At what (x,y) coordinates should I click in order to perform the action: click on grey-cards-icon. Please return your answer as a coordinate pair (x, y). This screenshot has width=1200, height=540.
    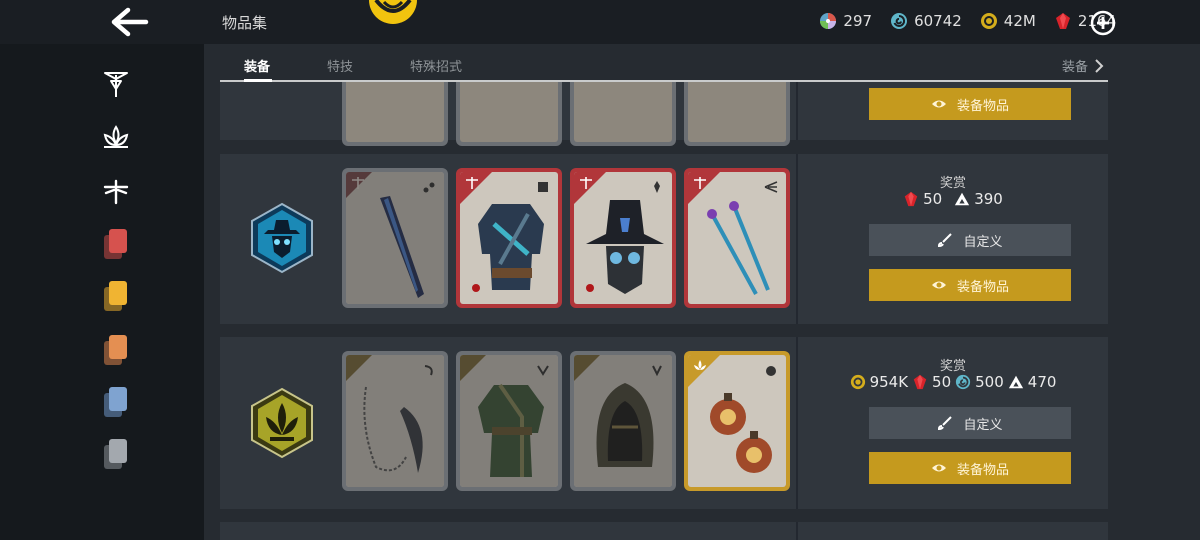
    Looking at the image, I should click on (116, 454).